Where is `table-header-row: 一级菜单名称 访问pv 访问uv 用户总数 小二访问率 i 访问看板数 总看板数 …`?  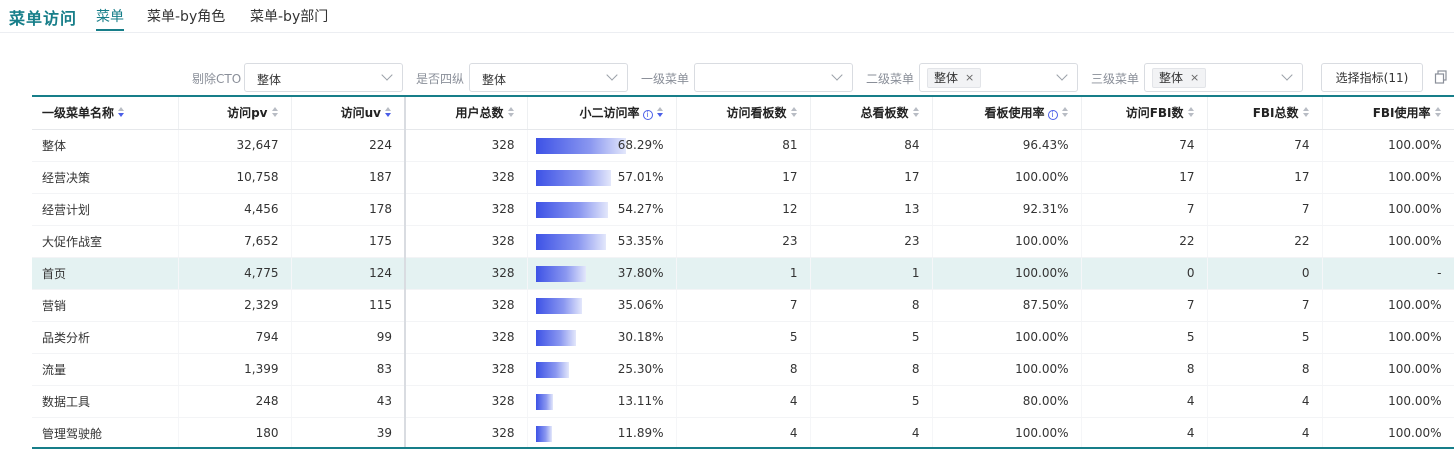
table-header-row: 一级菜单名称 访问pv 访问uv 用户总数 小二访问率 i 访问看板数 总看板数 … is located at coordinates (743, 113).